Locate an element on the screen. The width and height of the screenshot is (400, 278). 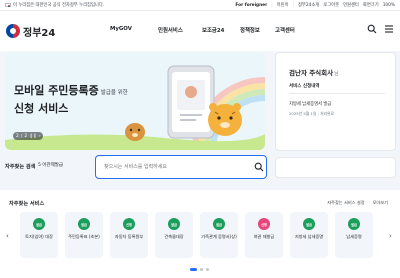
official-notice: 이 누리집은 대한민국 공식 전자정부 누리집입니다. is located at coordinates (54, 5).